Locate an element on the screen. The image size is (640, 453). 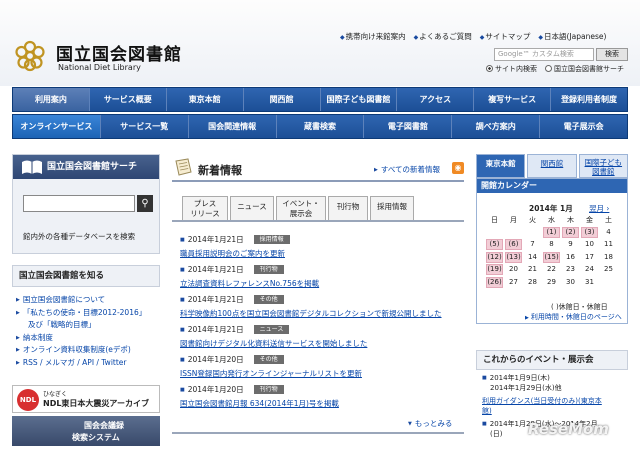
about-ndl-heading: 国立国会図書館を知る is located at coordinates (86, 276).